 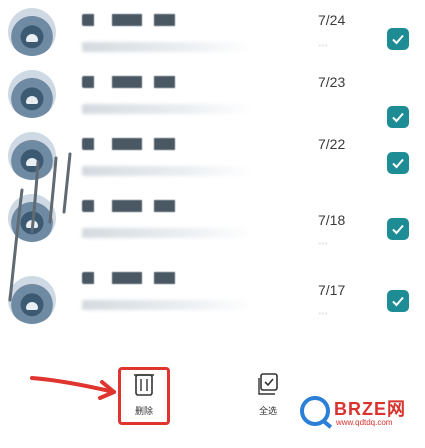 I want to click on message-date: 7/18, so click(x=332, y=220).